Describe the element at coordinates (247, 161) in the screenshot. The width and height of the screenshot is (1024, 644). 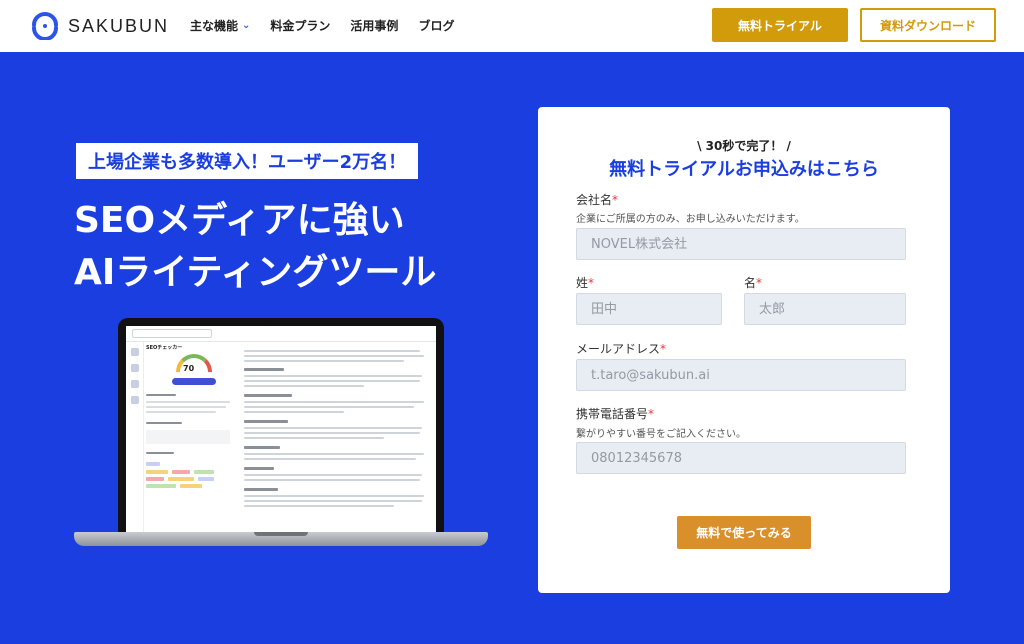
I see `hero-badge: 上場企業も多数導入！ユーザー2万名！` at that location.